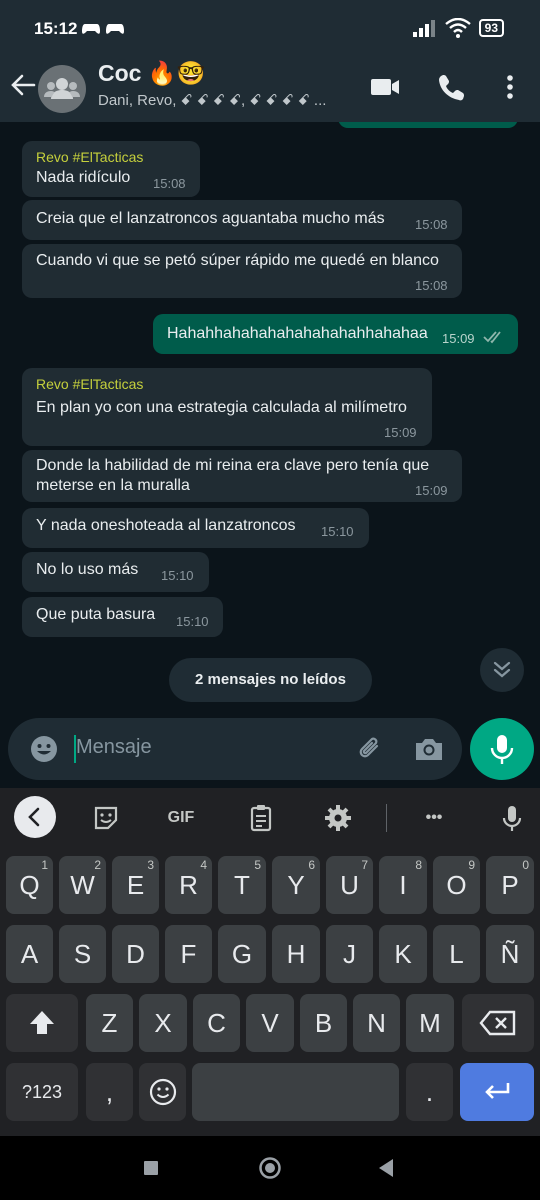 Image resolution: width=540 pixels, height=1200 pixels. Describe the element at coordinates (510, 954) in the screenshot. I see `key-enye: Ñ` at that location.